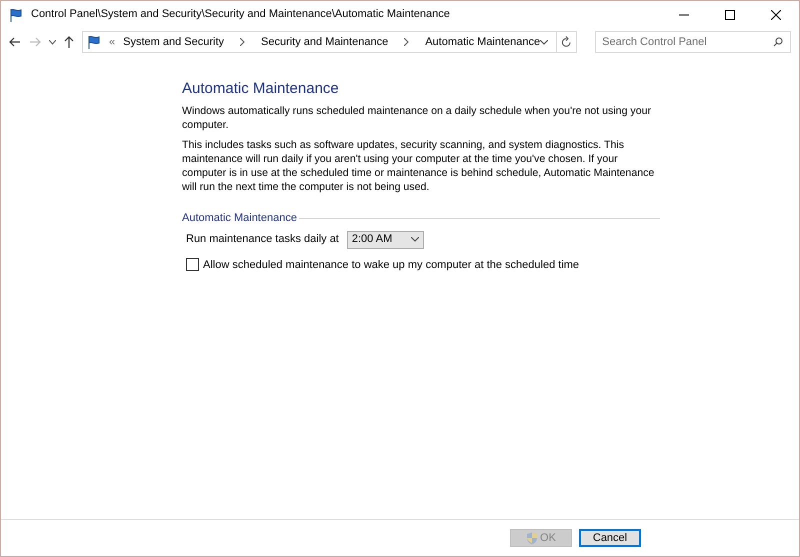  What do you see at coordinates (385, 239) in the screenshot?
I see `time-dropdown: 2:00 AM` at bounding box center [385, 239].